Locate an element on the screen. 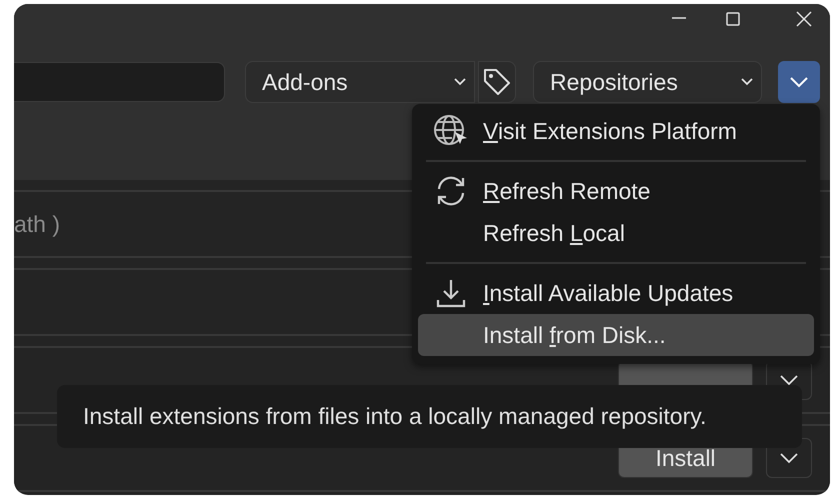 This screenshot has height=503, width=837. tag-button is located at coordinates (497, 82).